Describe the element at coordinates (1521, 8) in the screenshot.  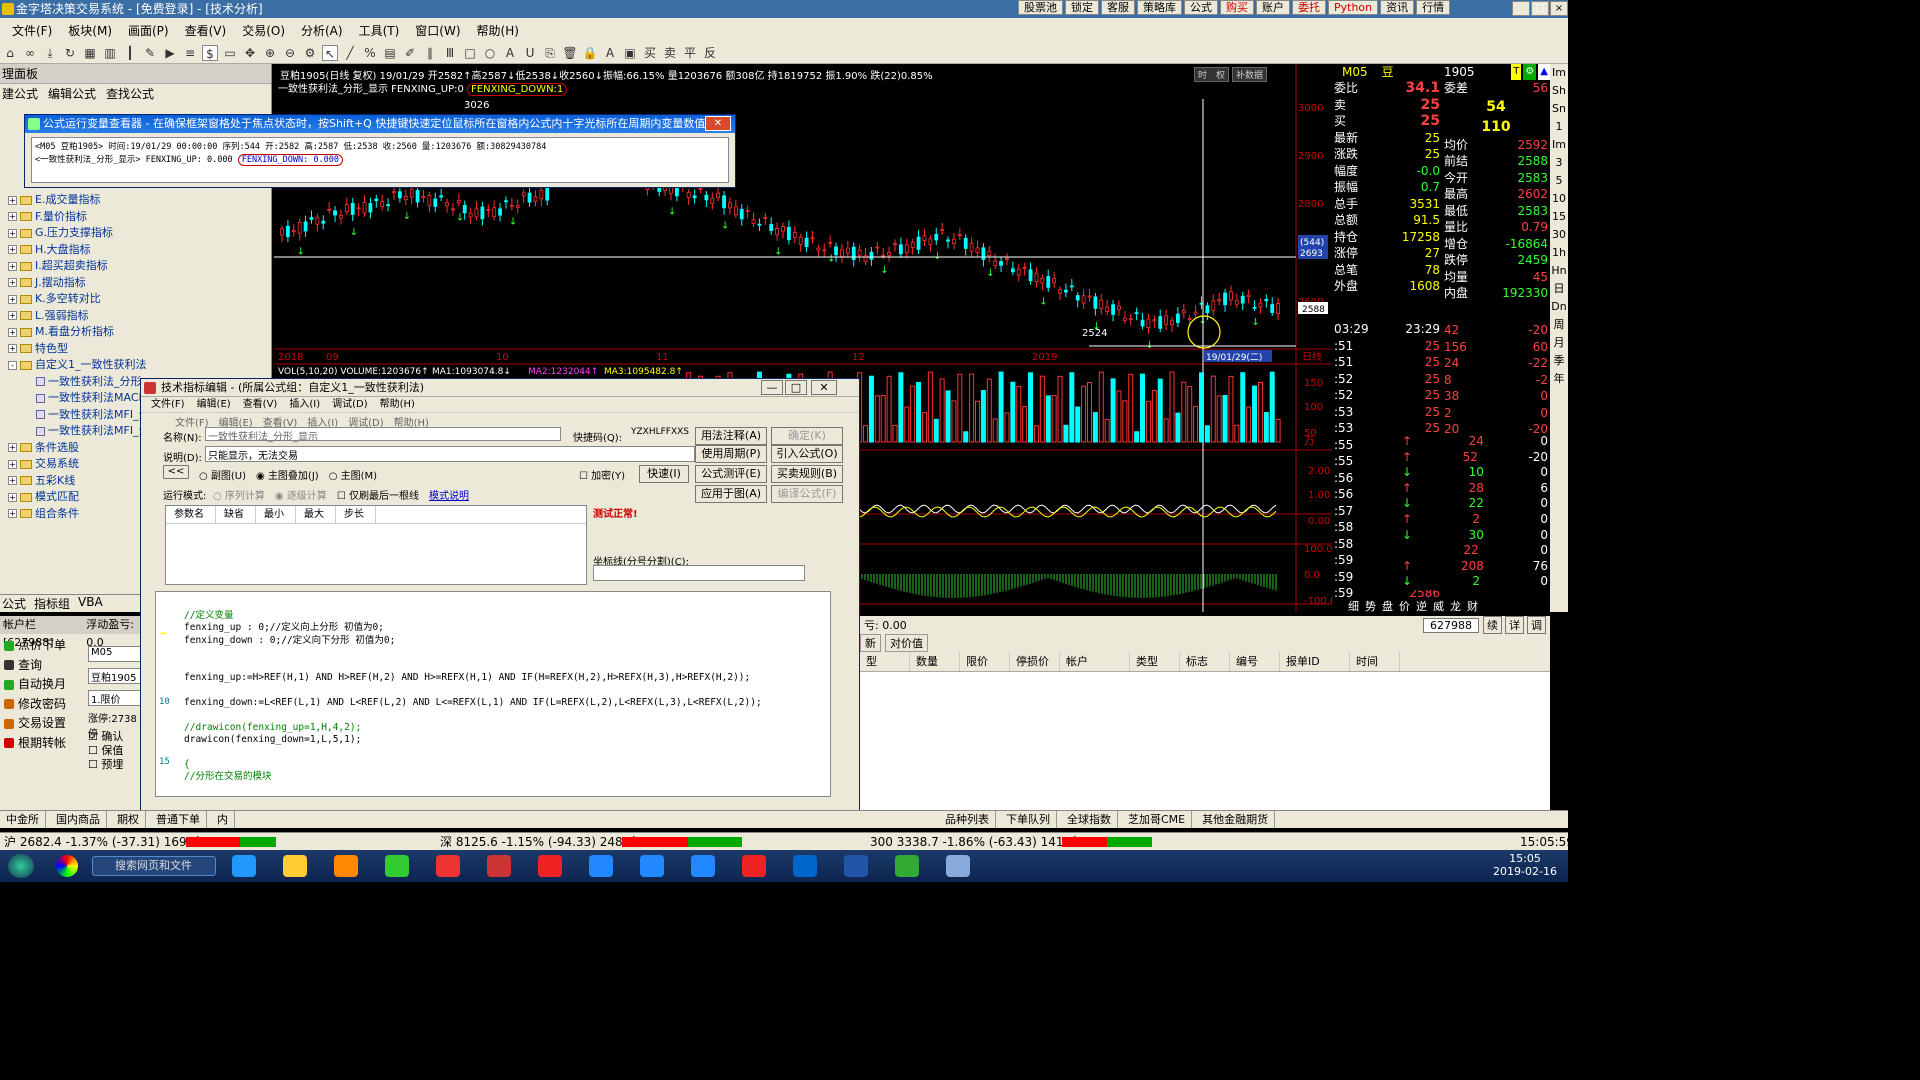
I see `minimize-button: _` at that location.